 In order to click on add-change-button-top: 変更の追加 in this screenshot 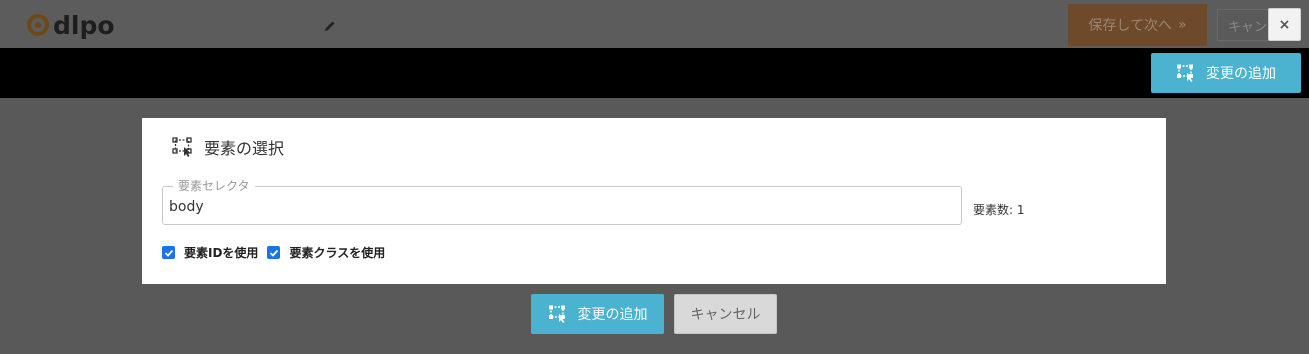, I will do `click(1226, 73)`.